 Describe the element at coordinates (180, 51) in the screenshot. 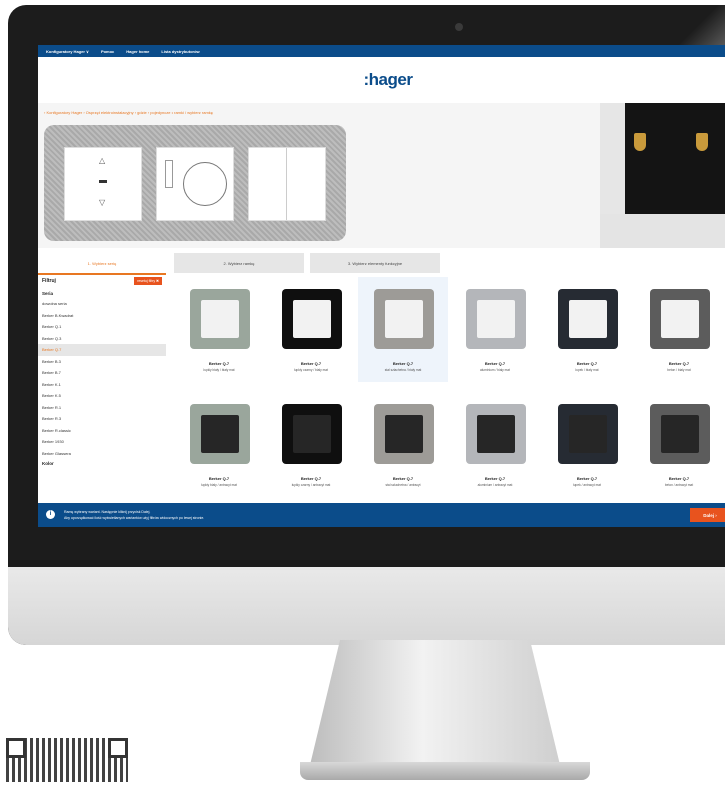

I see `nav-item-distributors: Lista dystrybutorów` at that location.